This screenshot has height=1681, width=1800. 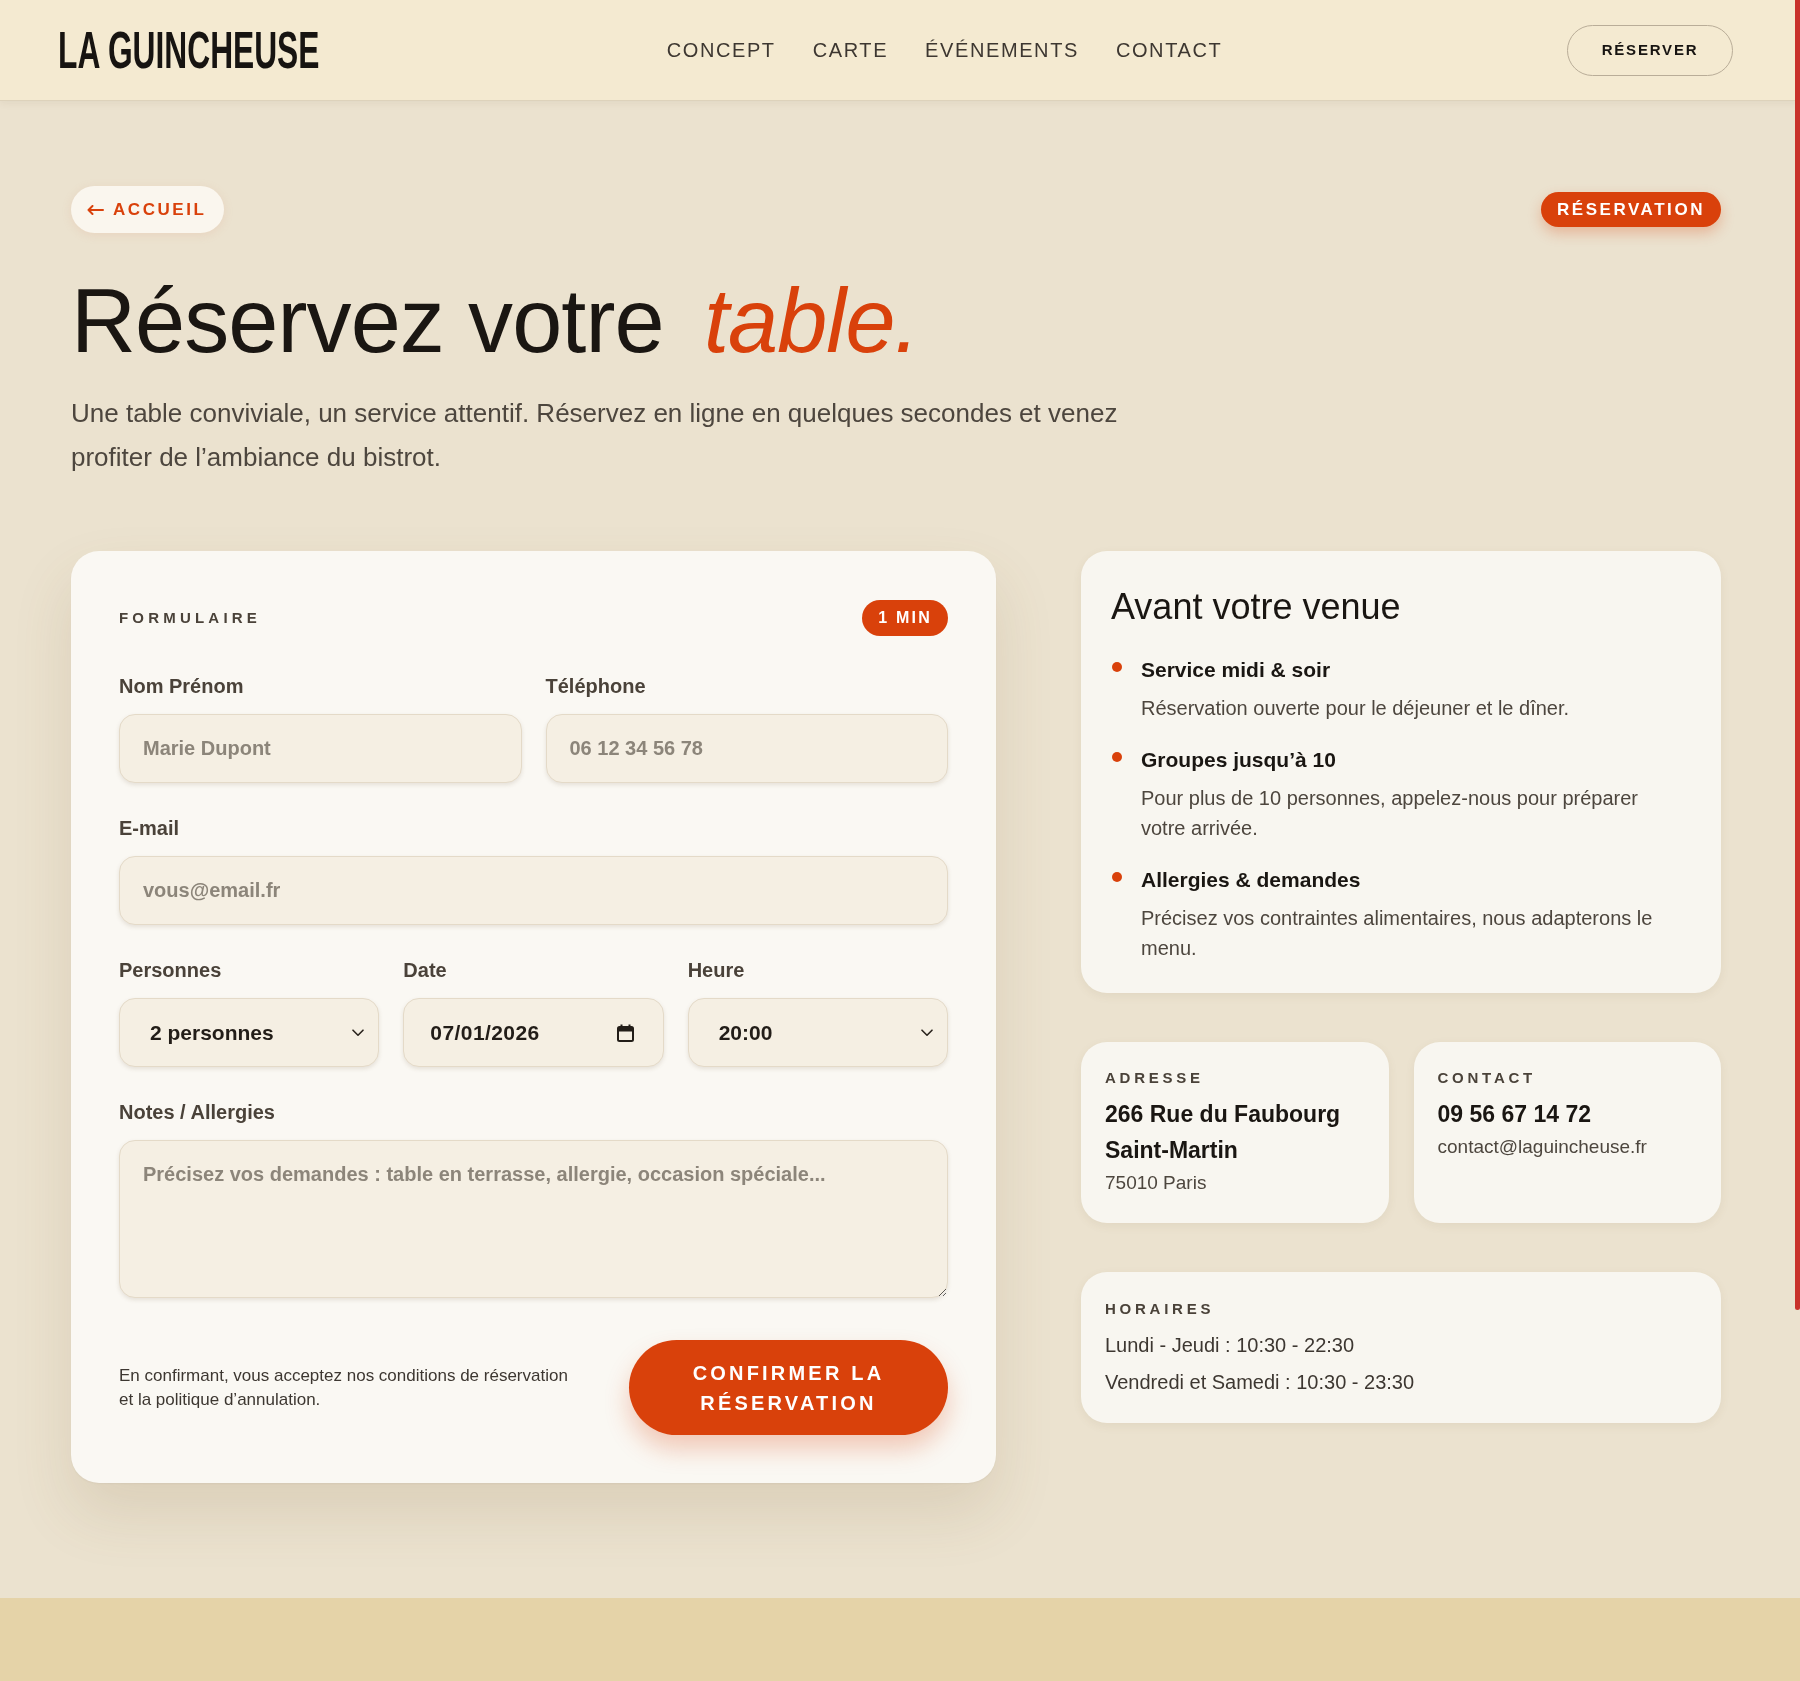 I want to click on nav-link: CONTACT, so click(x=1169, y=50).